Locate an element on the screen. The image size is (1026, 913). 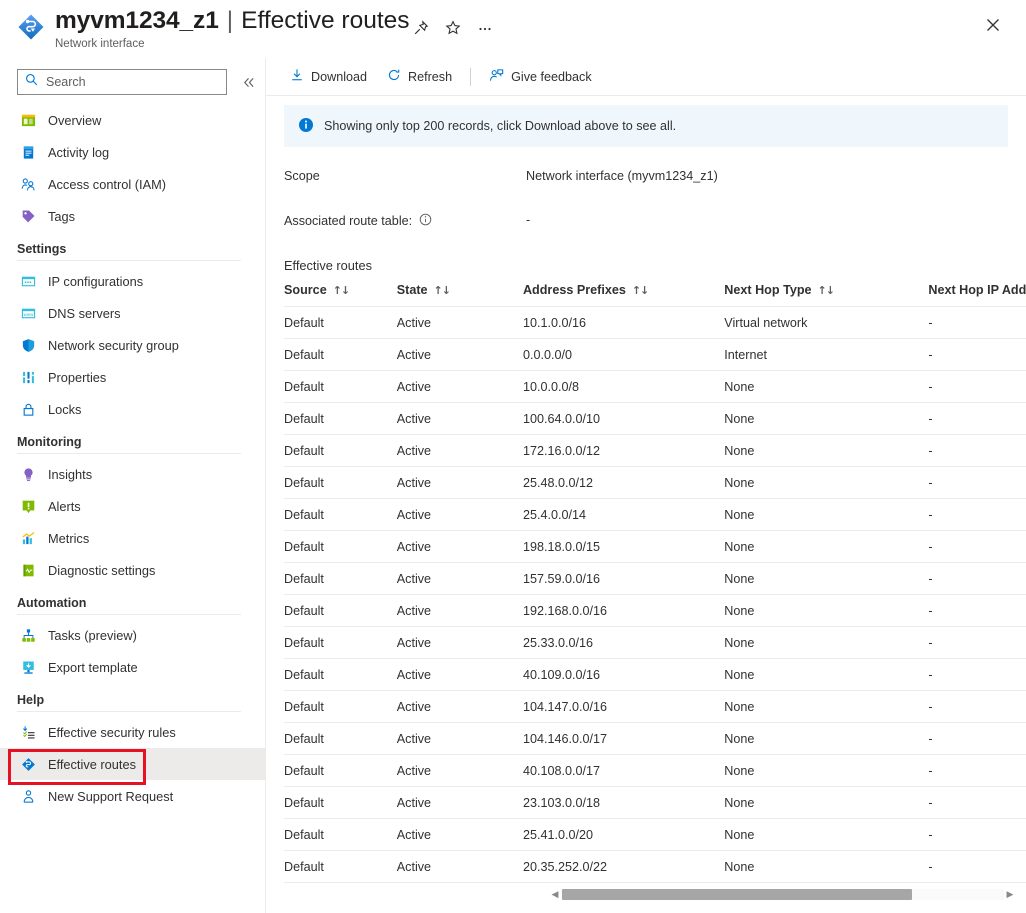
sidebar-item-export-template: Export template is located at coordinates (132, 667).